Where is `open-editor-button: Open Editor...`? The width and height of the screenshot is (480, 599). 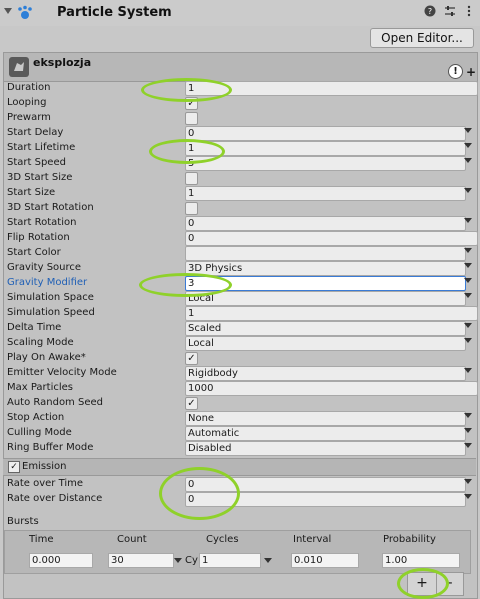
open-editor-button: Open Editor... is located at coordinates (422, 38).